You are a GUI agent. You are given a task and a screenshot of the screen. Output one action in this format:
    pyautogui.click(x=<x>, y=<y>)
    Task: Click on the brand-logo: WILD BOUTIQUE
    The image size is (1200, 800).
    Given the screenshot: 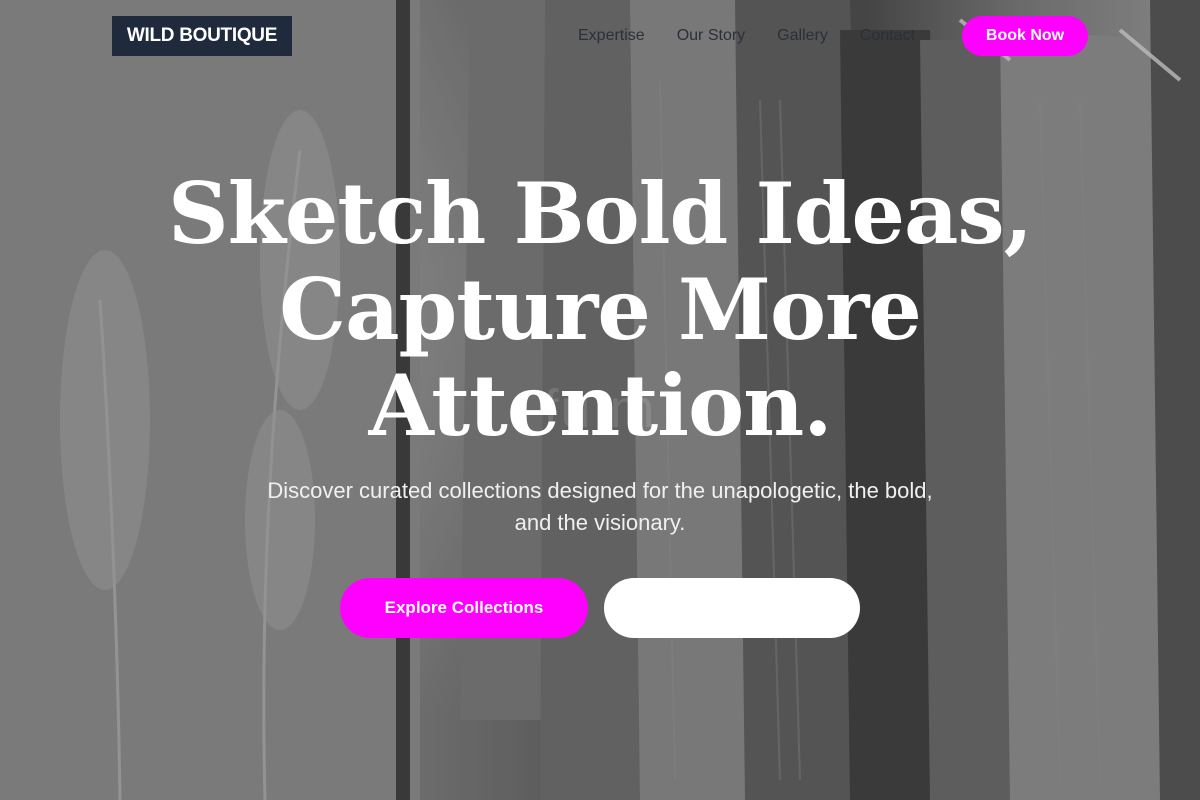 What is the action you would take?
    pyautogui.click(x=202, y=36)
    